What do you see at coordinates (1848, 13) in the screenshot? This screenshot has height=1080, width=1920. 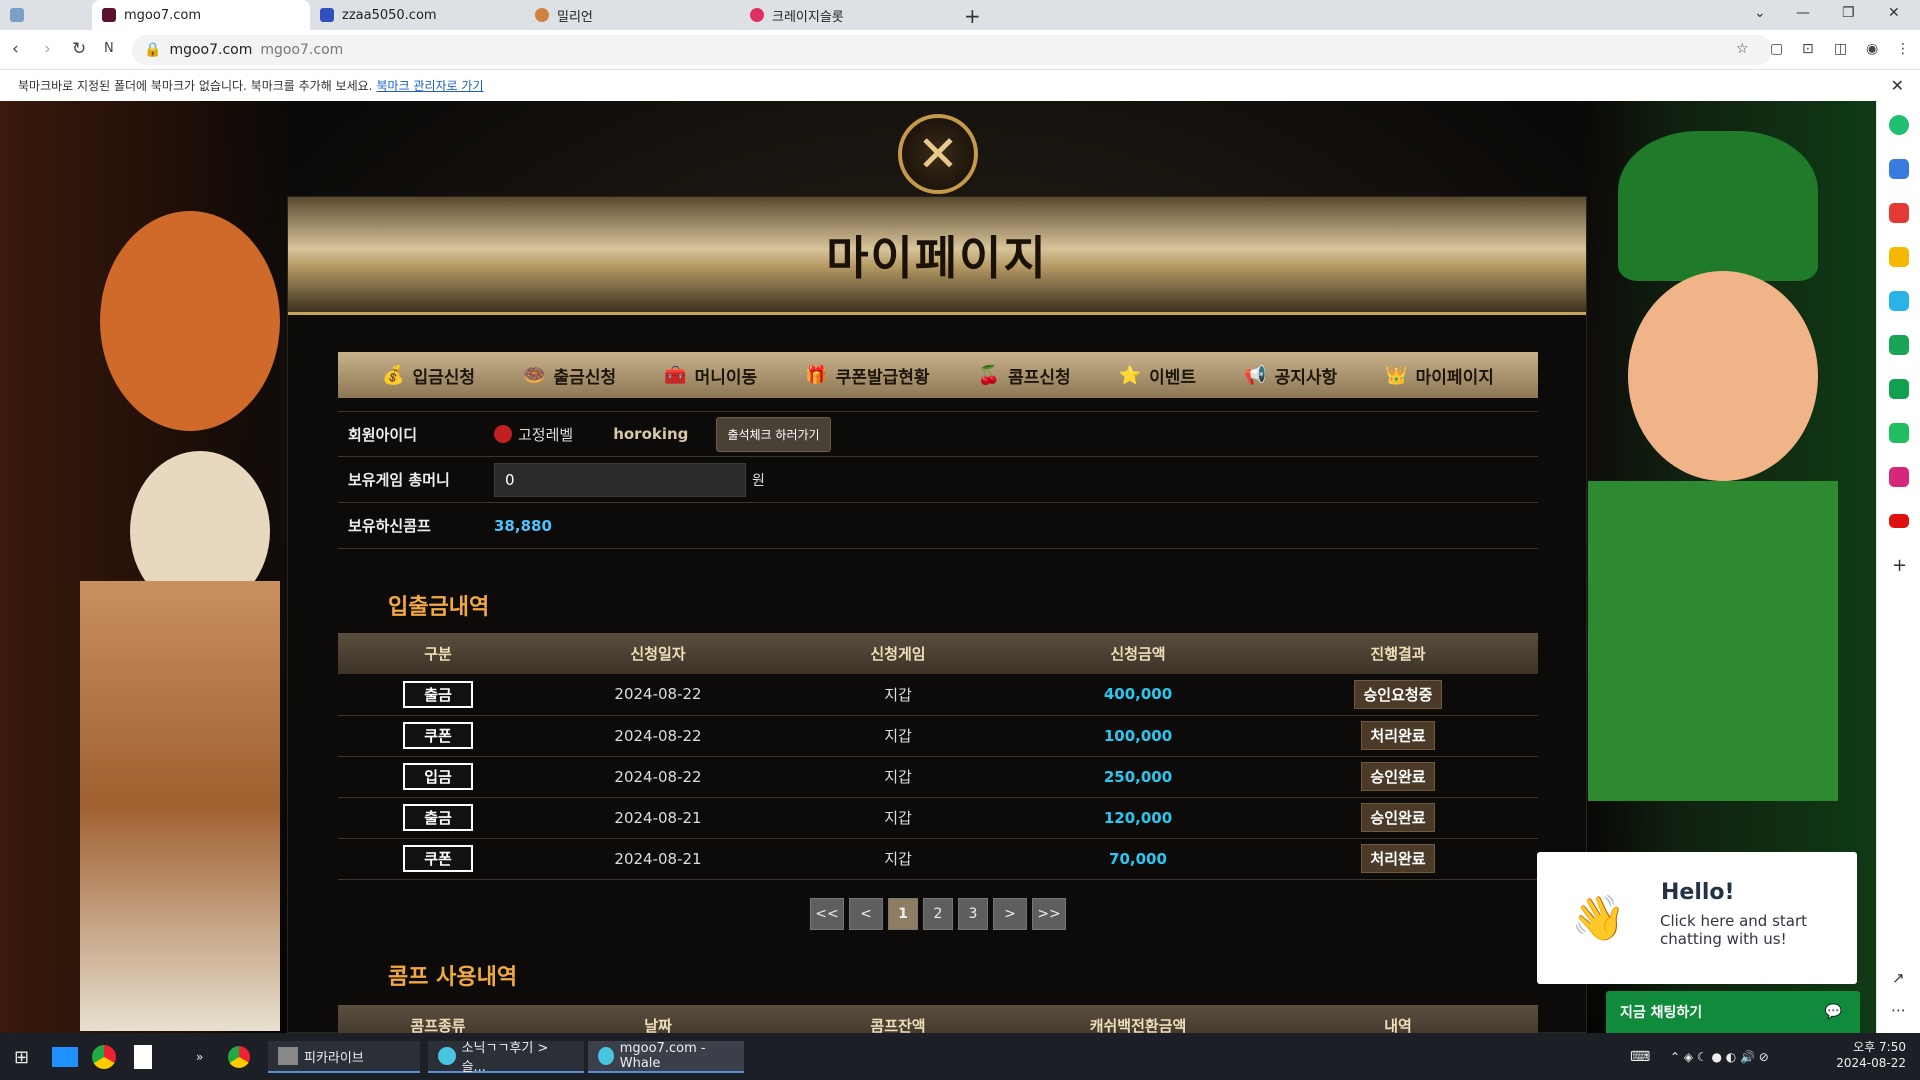 I see `restore-button: ❐` at bounding box center [1848, 13].